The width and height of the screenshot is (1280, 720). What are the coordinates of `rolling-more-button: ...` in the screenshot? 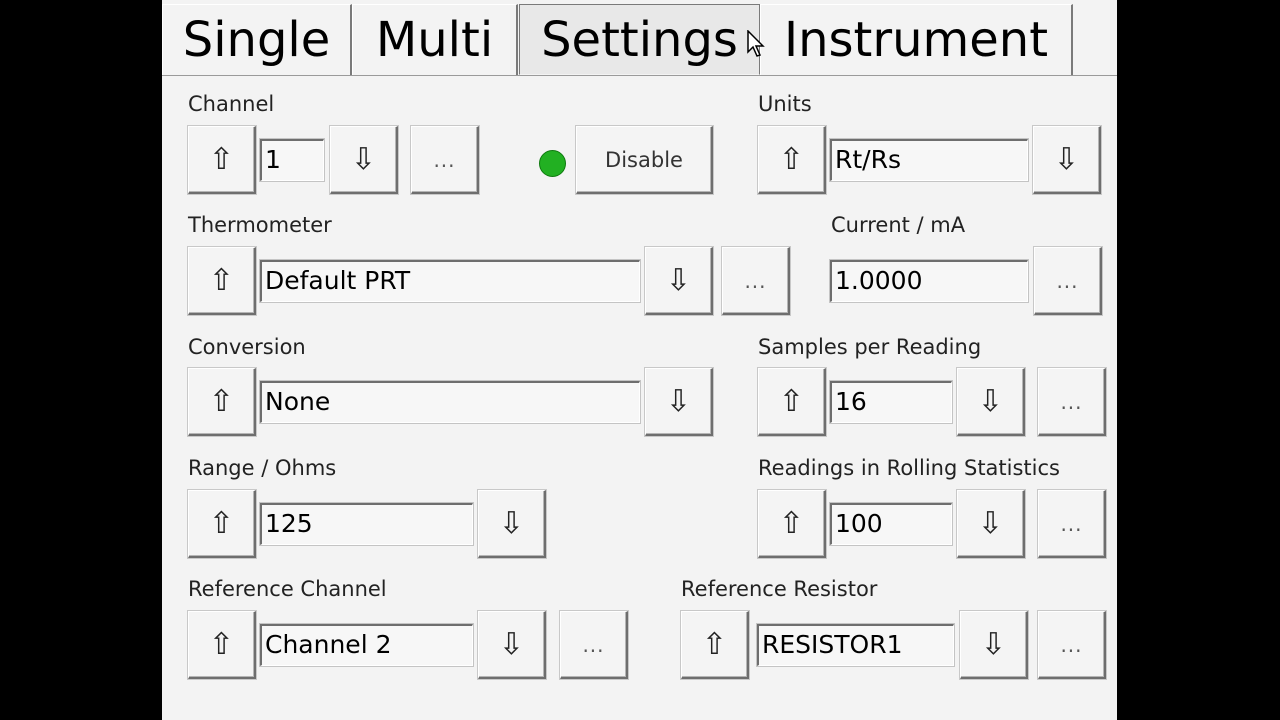 It's located at (1072, 524).